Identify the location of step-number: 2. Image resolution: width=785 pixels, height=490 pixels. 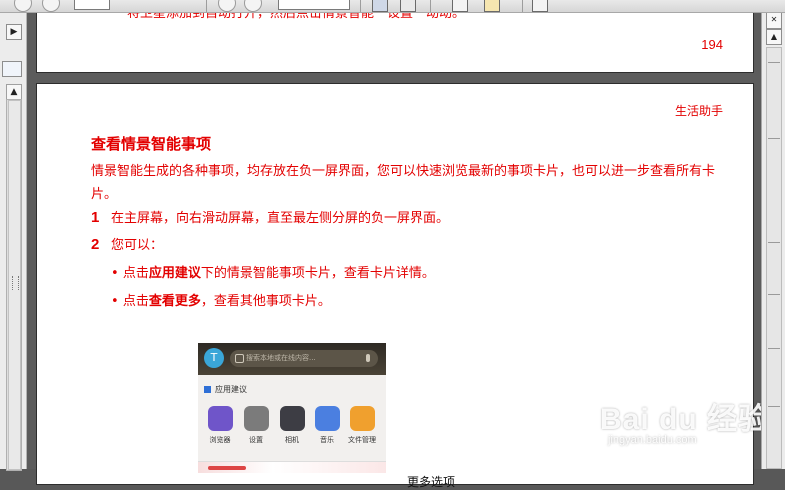
(95, 244).